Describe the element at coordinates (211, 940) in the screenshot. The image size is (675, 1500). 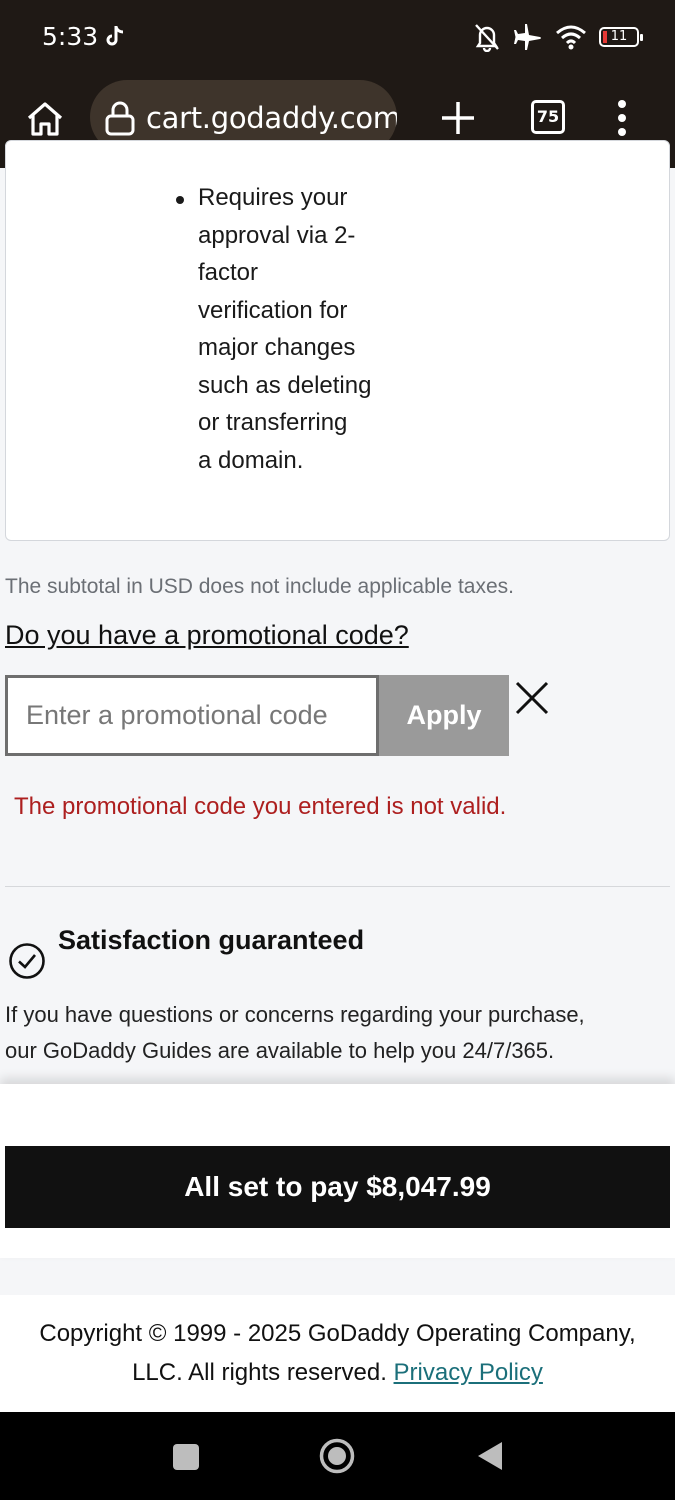
I see `guarantee-title: Satisfaction guaranteed` at that location.